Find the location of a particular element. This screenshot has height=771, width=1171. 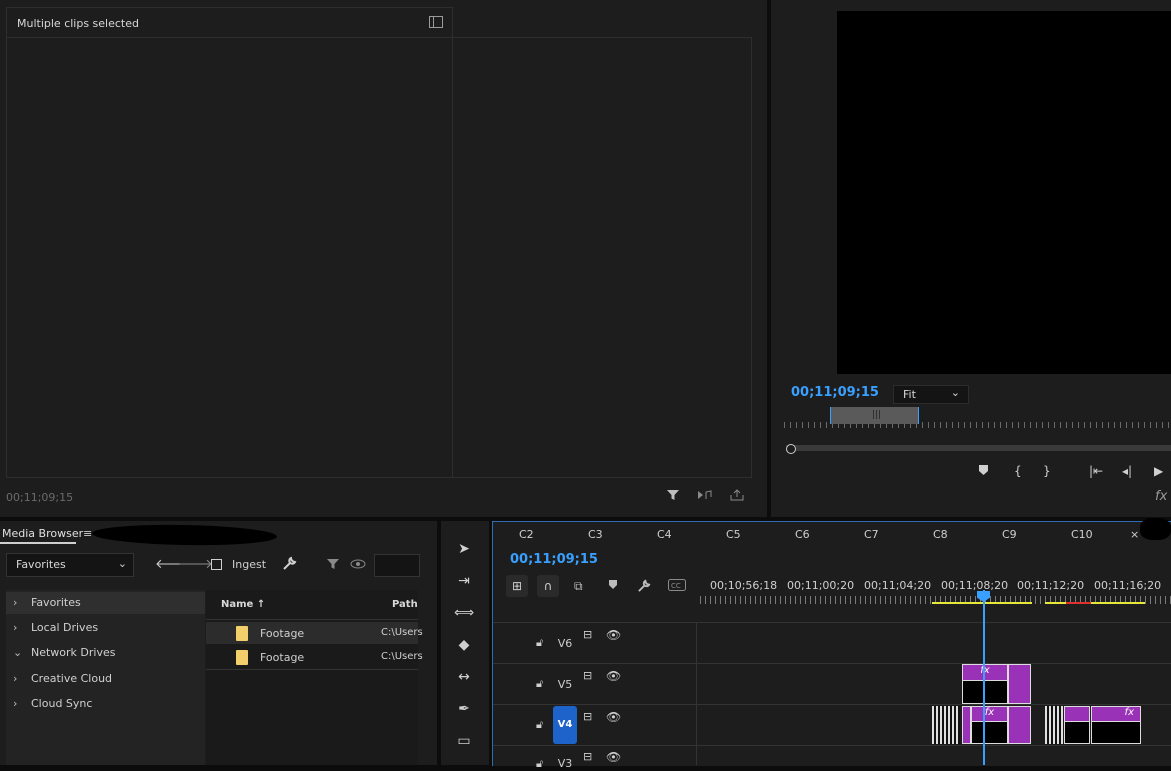

forward-arrow-icon: 🡒 is located at coordinates (195, 564).